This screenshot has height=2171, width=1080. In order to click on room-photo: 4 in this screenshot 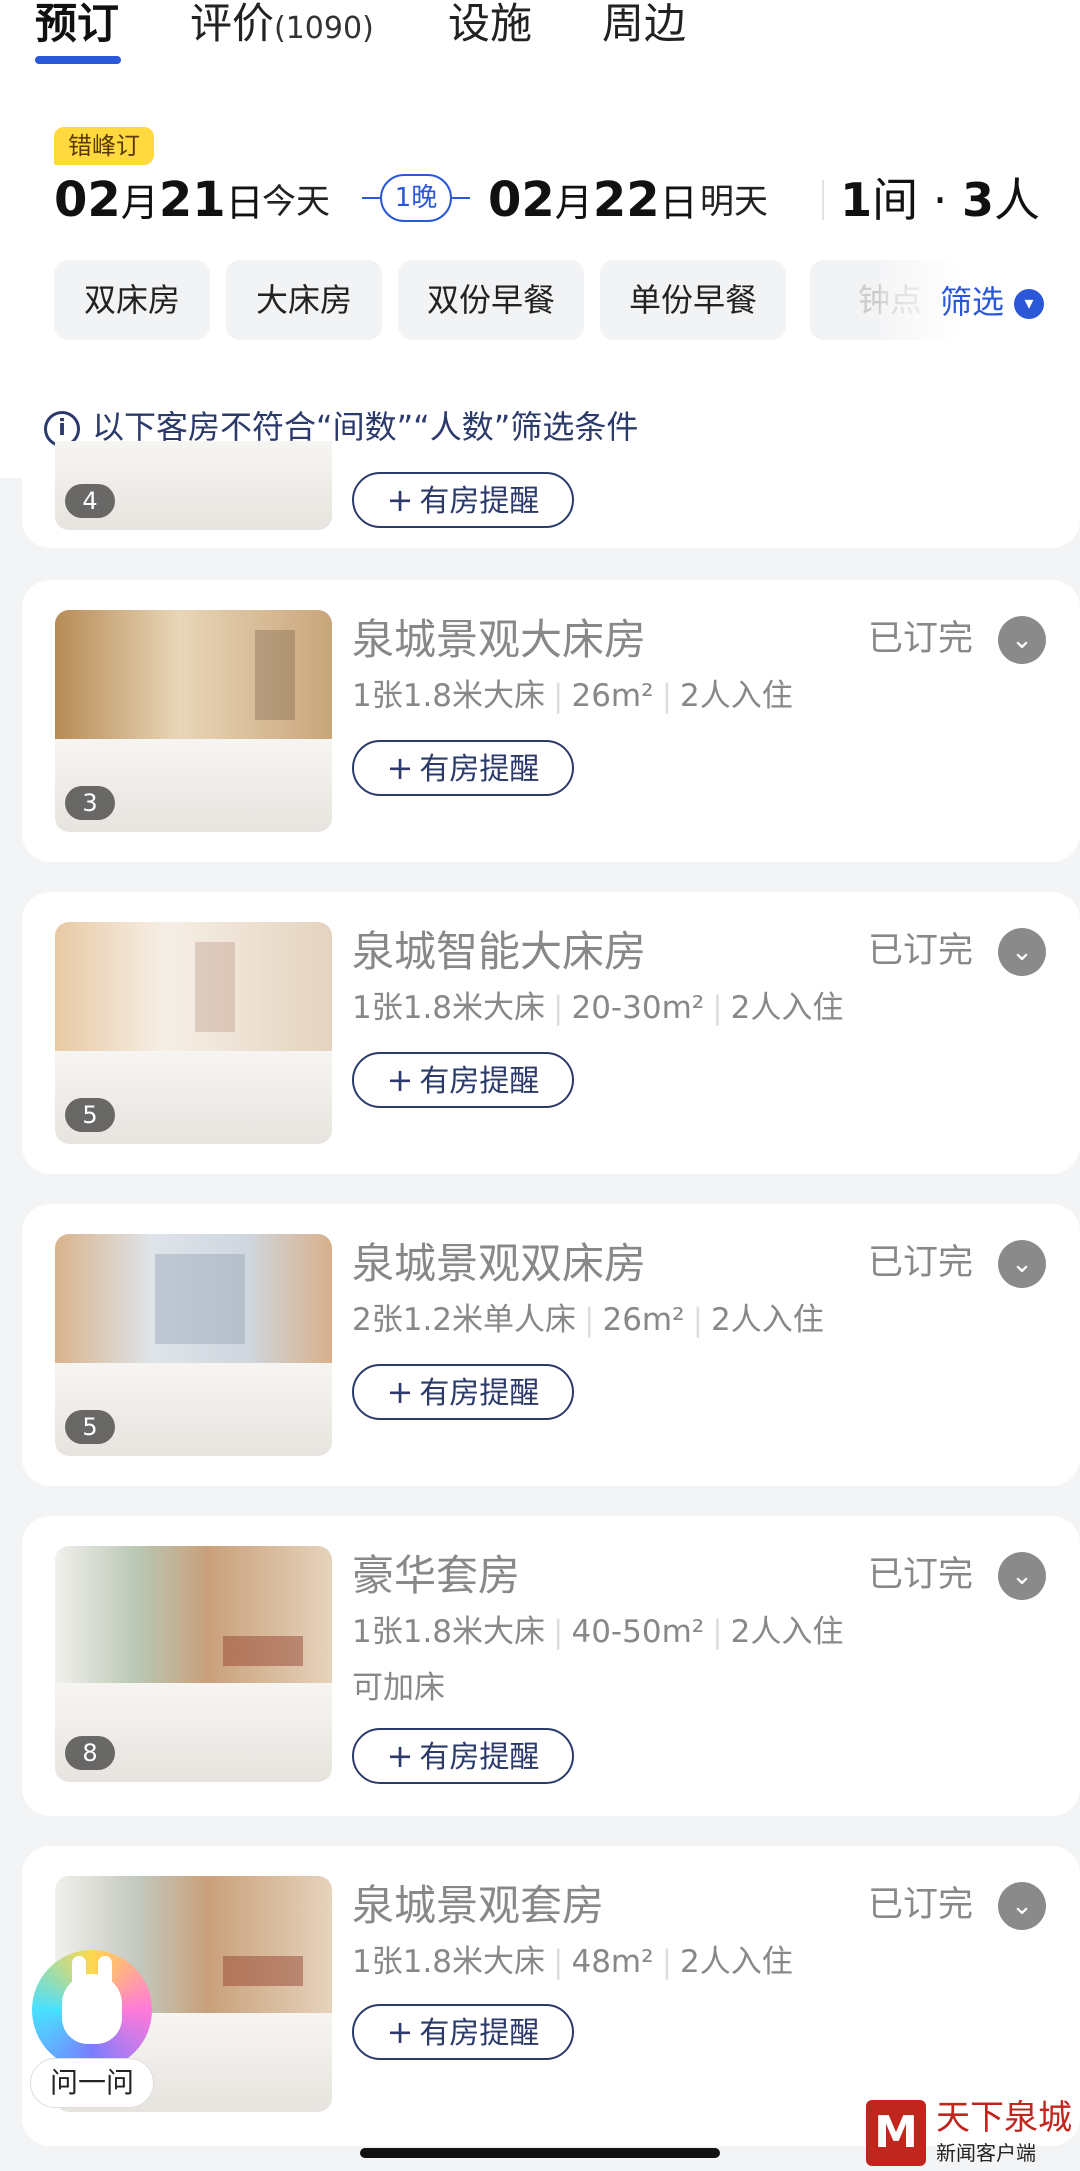, I will do `click(193, 424)`.